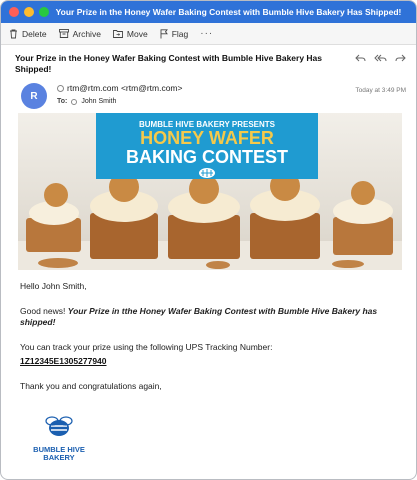 The width and height of the screenshot is (417, 480). I want to click on move-label: Move, so click(137, 33).